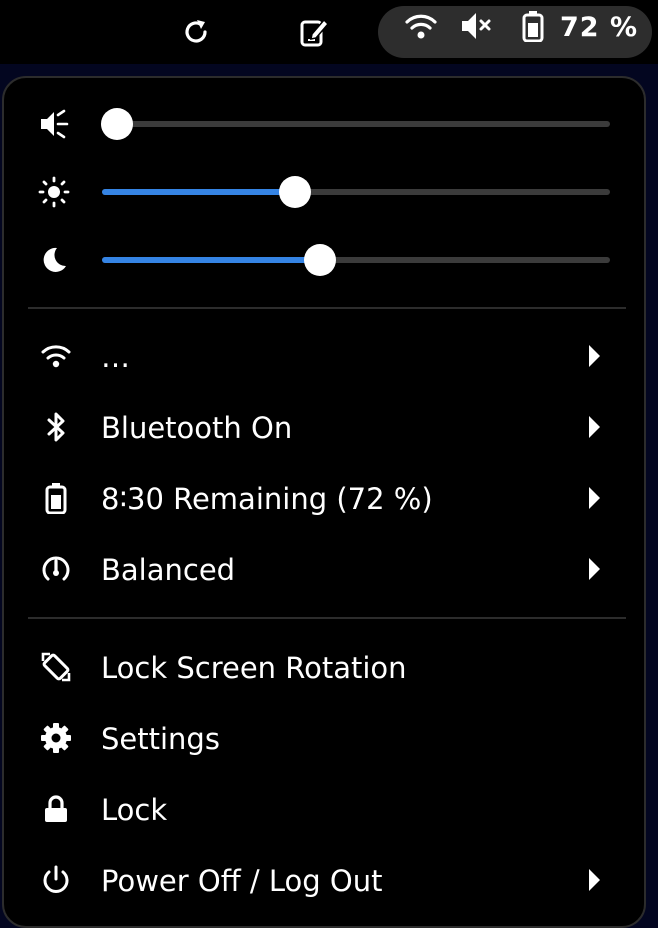 This screenshot has height=928, width=658. What do you see at coordinates (320, 260) in the screenshot?
I see `night-light-slider-knob` at bounding box center [320, 260].